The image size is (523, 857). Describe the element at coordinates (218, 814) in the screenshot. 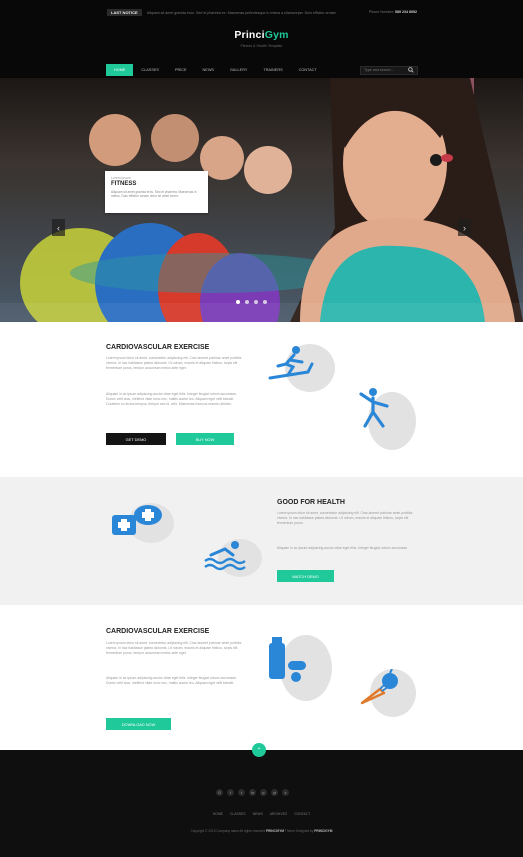

I see `footer-link-home: HOME` at that location.